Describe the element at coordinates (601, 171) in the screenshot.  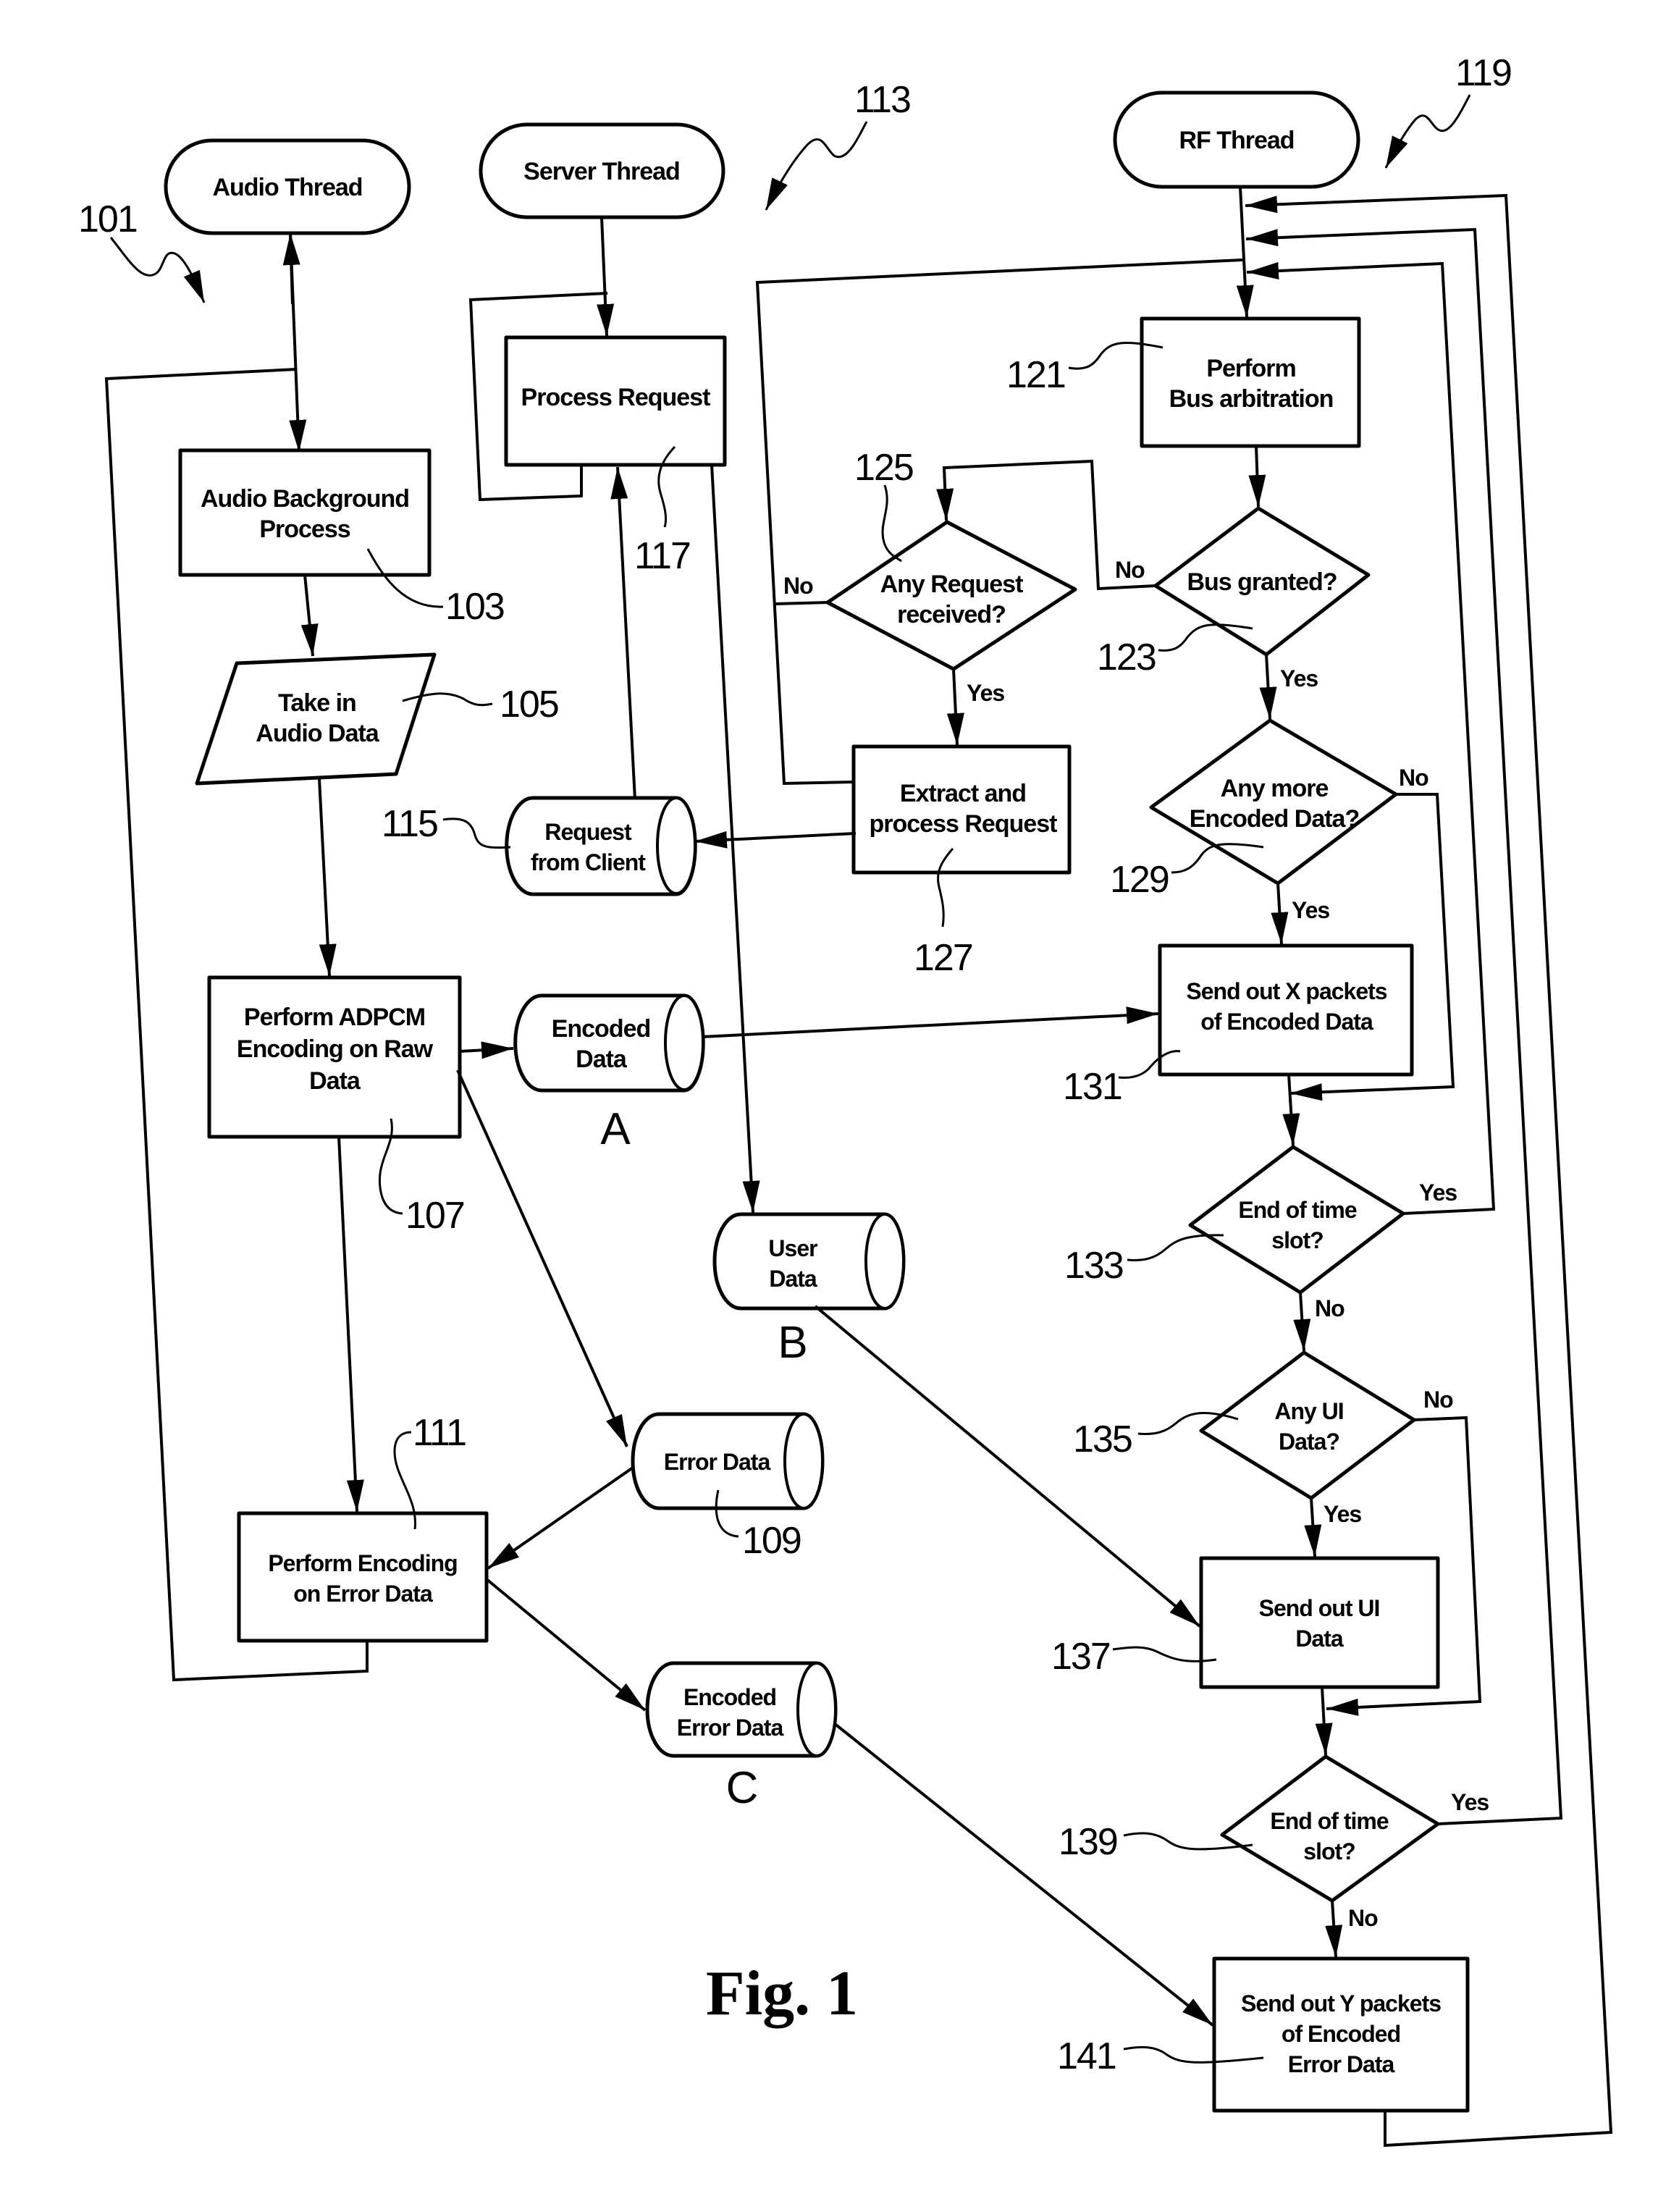
I see `server-thread-title: Server Thread` at that location.